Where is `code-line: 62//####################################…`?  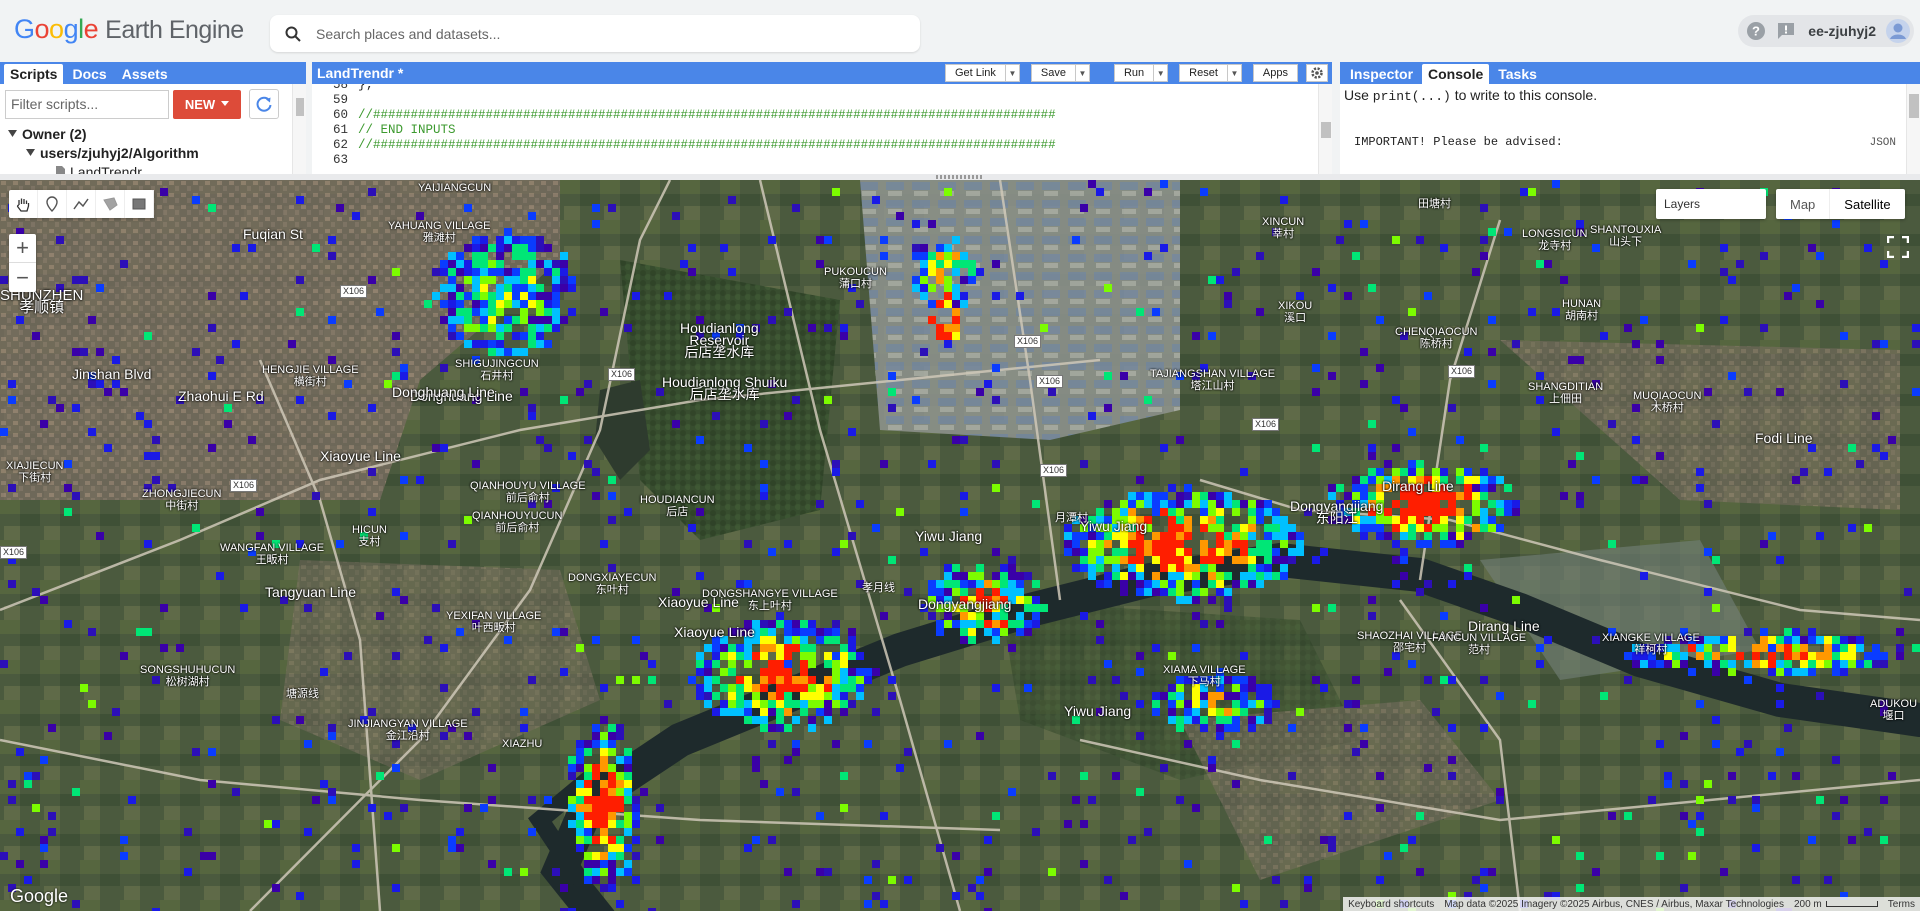 code-line: 62//####################################… is located at coordinates (815, 145).